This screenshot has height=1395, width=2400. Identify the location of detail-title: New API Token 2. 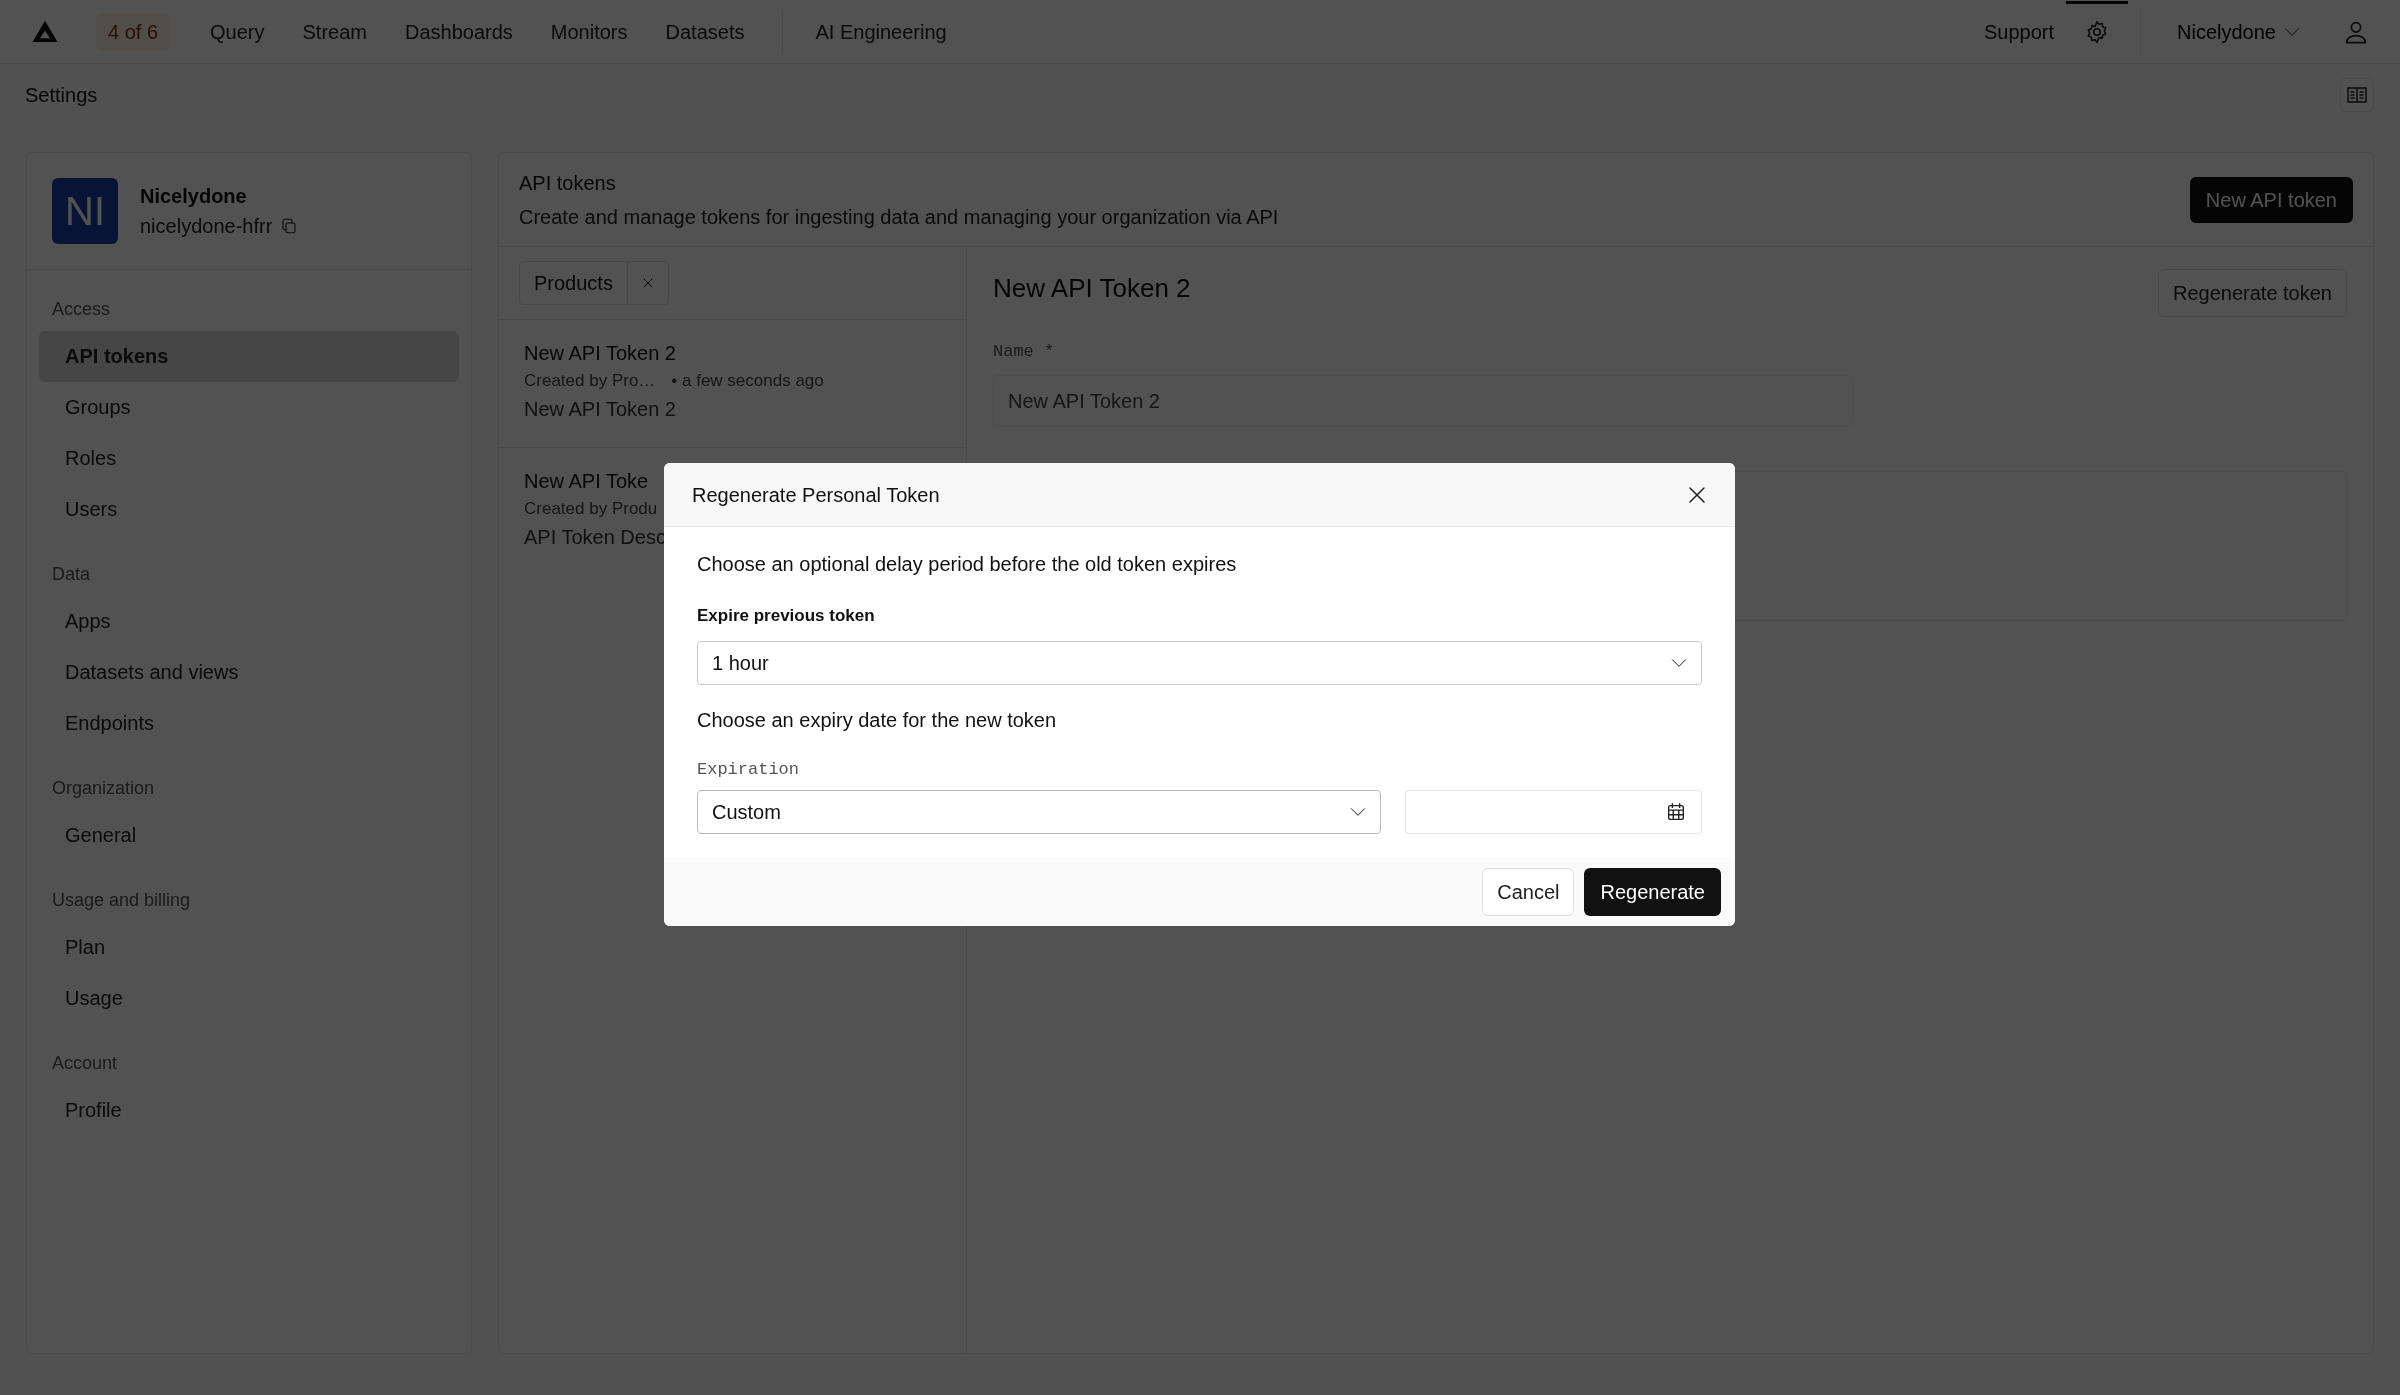
(1092, 288).